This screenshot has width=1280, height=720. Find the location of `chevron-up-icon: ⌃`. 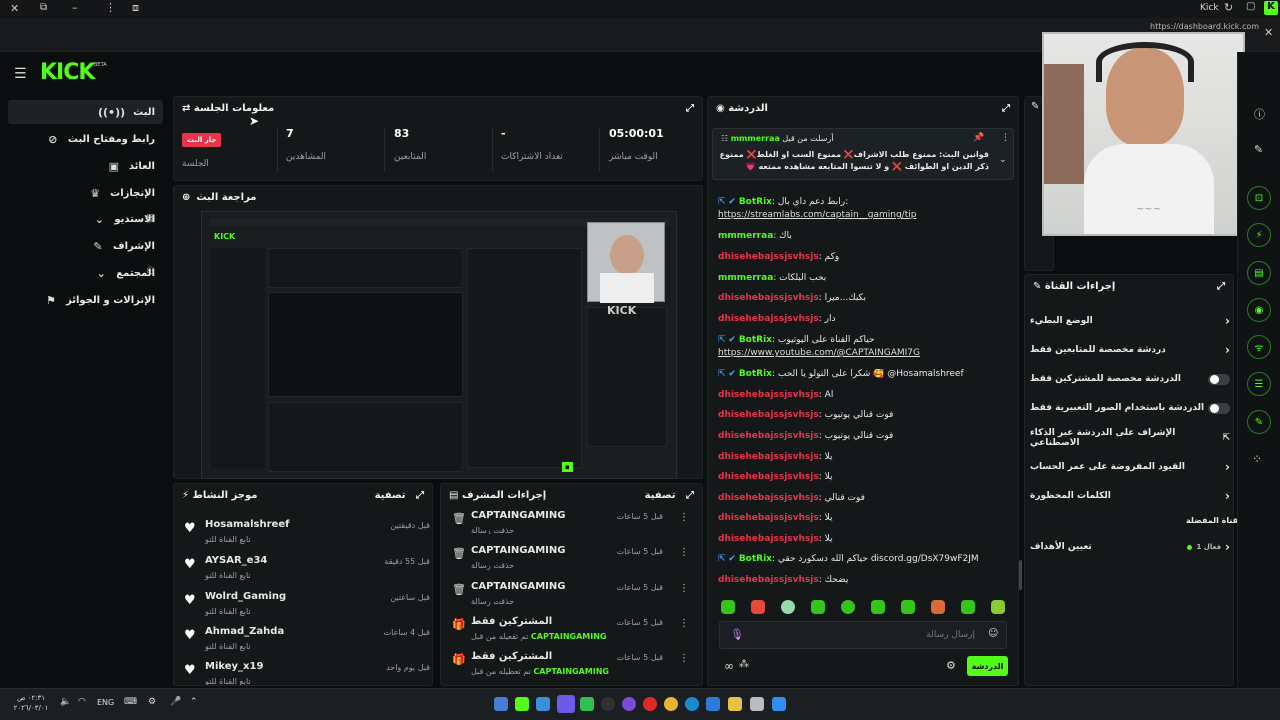

chevron-up-icon: ⌃ is located at coordinates (194, 702).